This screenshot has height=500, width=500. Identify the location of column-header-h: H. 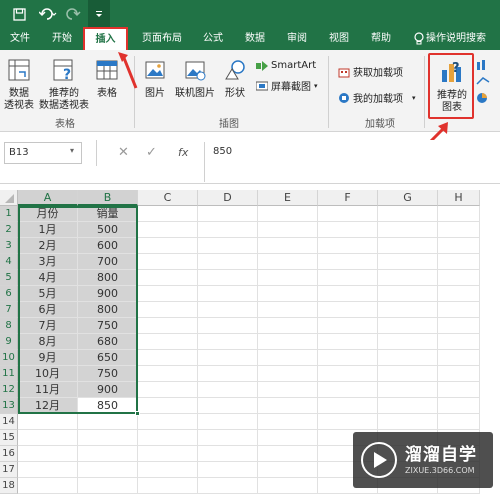
(459, 198).